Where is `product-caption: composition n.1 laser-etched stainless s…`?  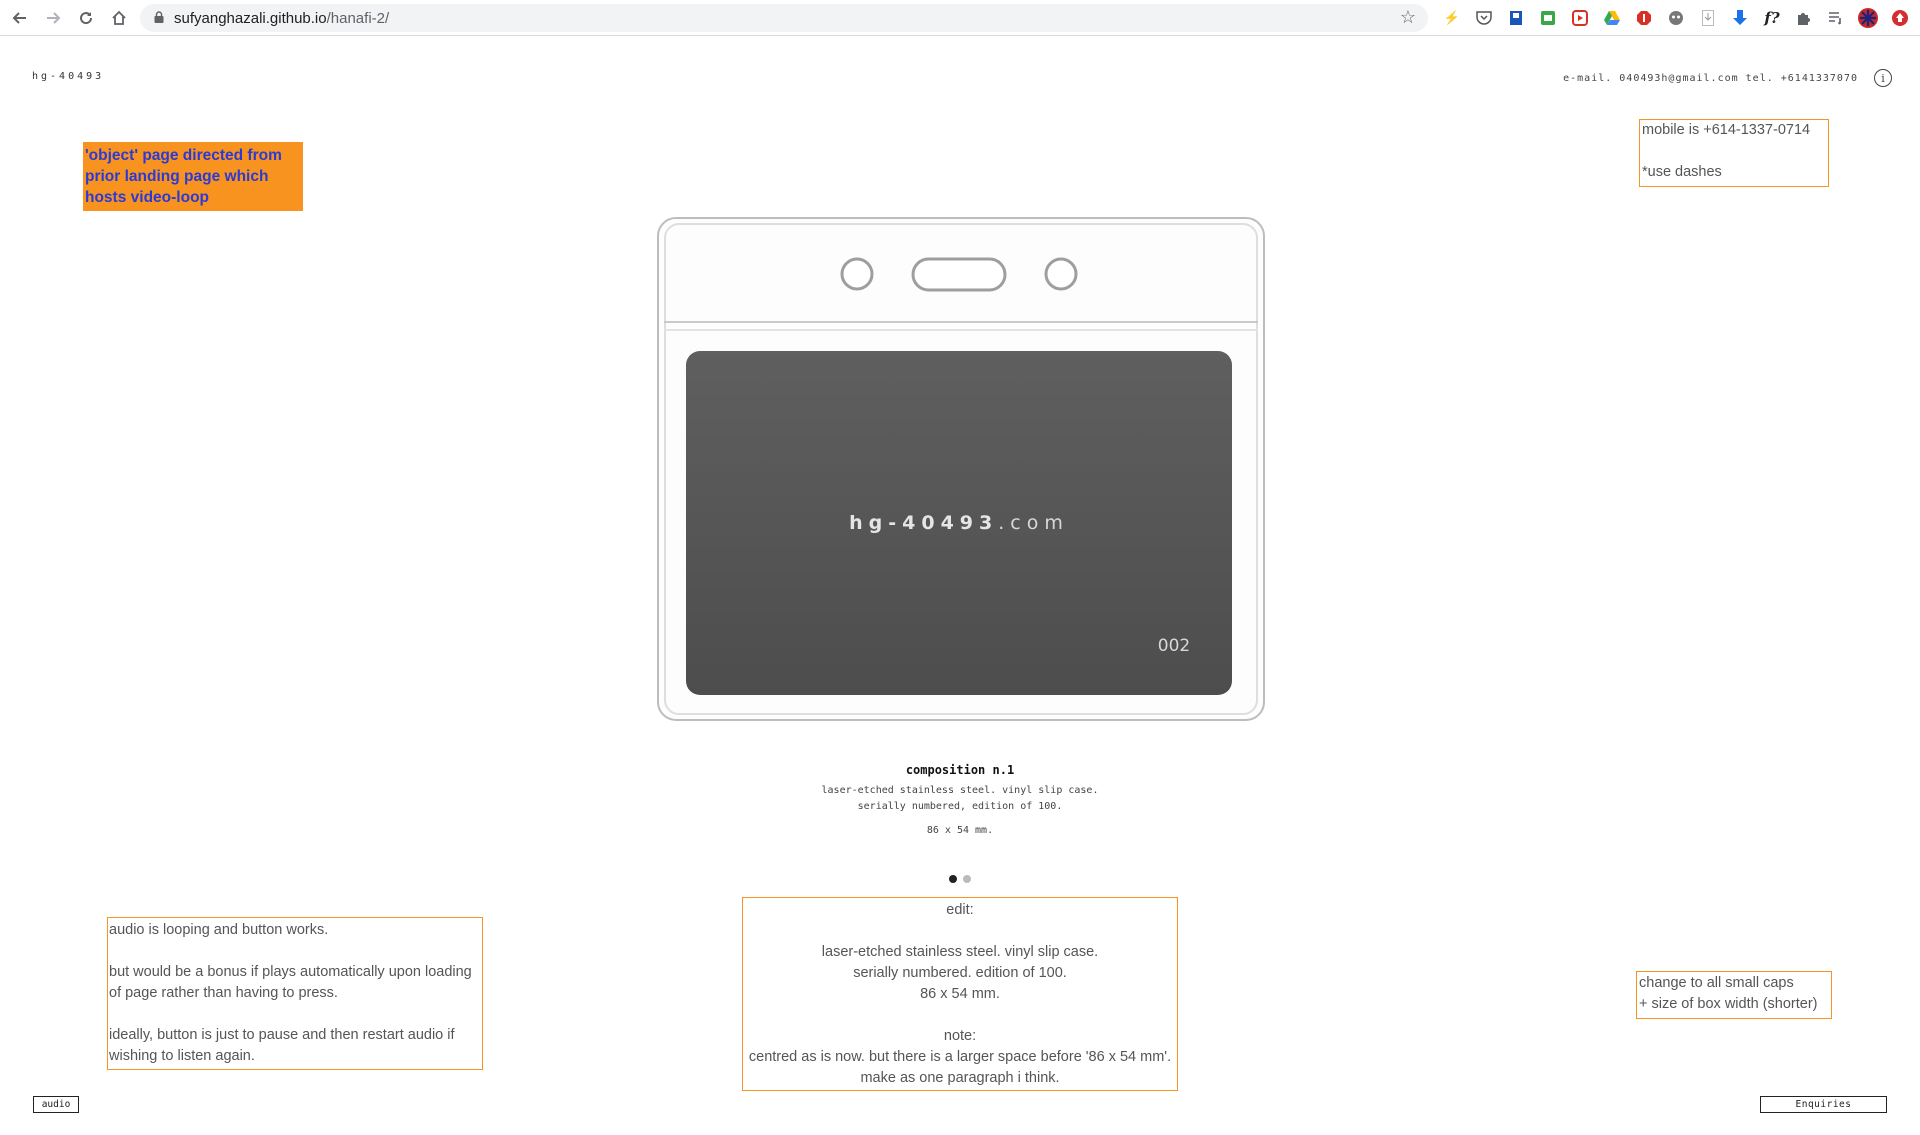
product-caption: composition n.1 laser-etched stainless s… is located at coordinates (960, 799).